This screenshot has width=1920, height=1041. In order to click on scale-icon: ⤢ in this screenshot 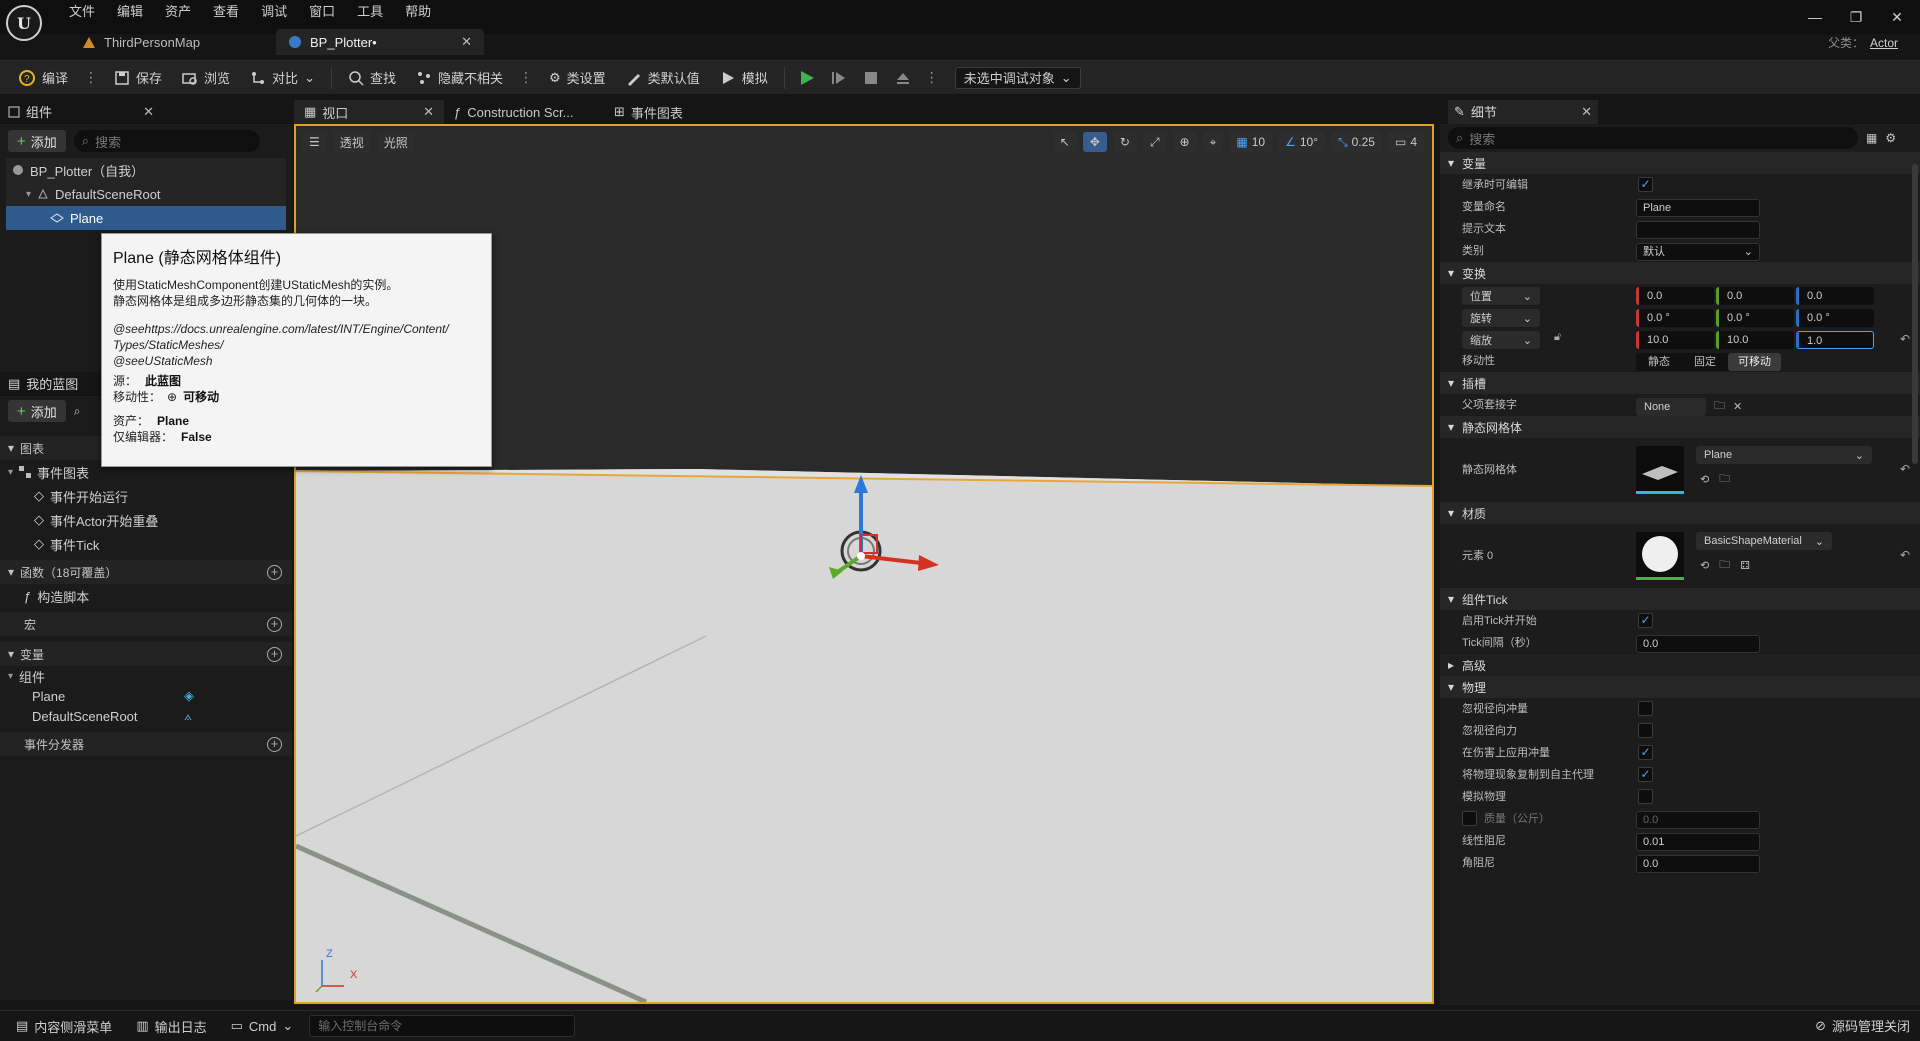, I will do `click(1154, 142)`.